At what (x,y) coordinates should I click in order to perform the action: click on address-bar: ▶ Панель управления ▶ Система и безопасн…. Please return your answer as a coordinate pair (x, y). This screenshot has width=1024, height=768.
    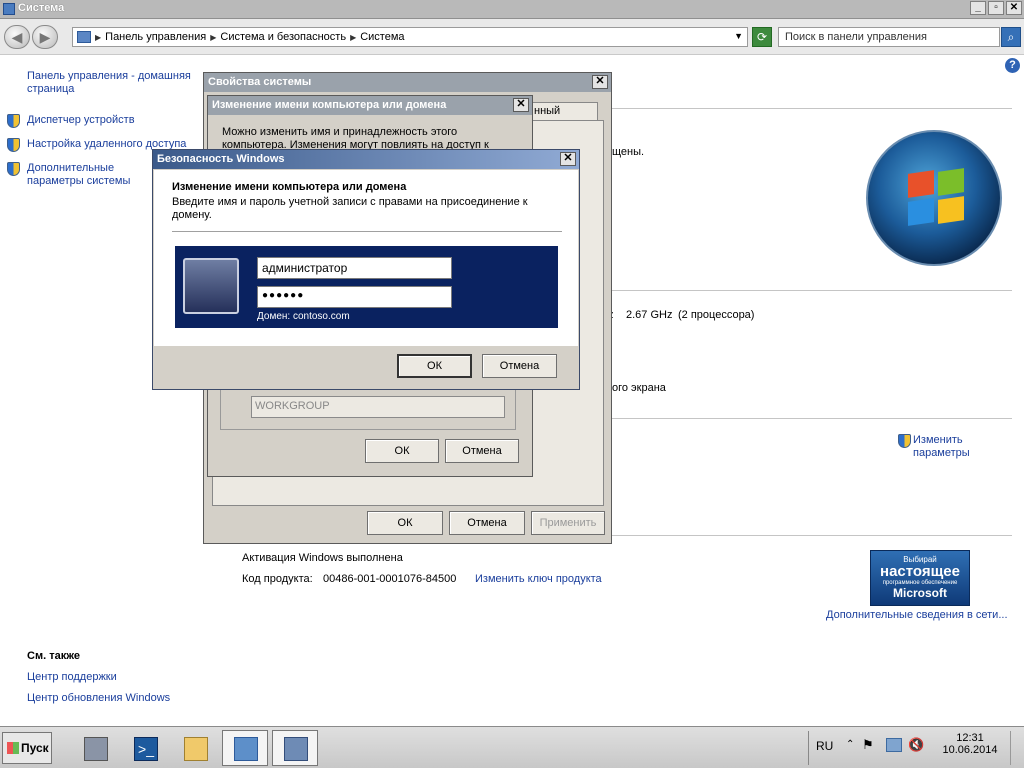
    Looking at the image, I should click on (410, 37).